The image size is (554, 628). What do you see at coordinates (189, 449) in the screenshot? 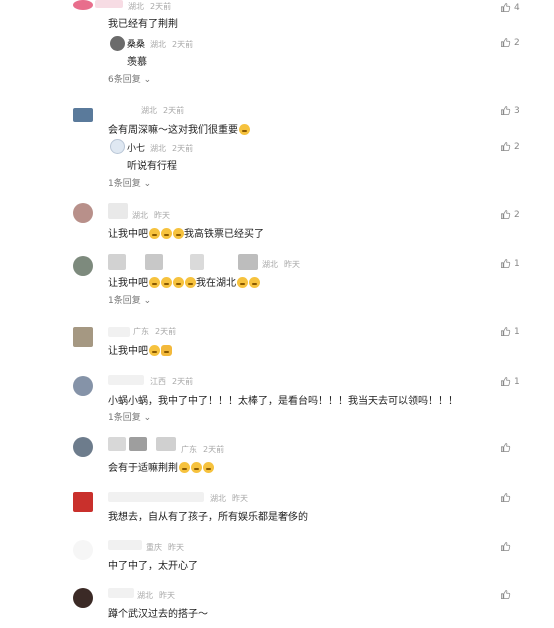
I see `comment-region: 广东` at bounding box center [189, 449].